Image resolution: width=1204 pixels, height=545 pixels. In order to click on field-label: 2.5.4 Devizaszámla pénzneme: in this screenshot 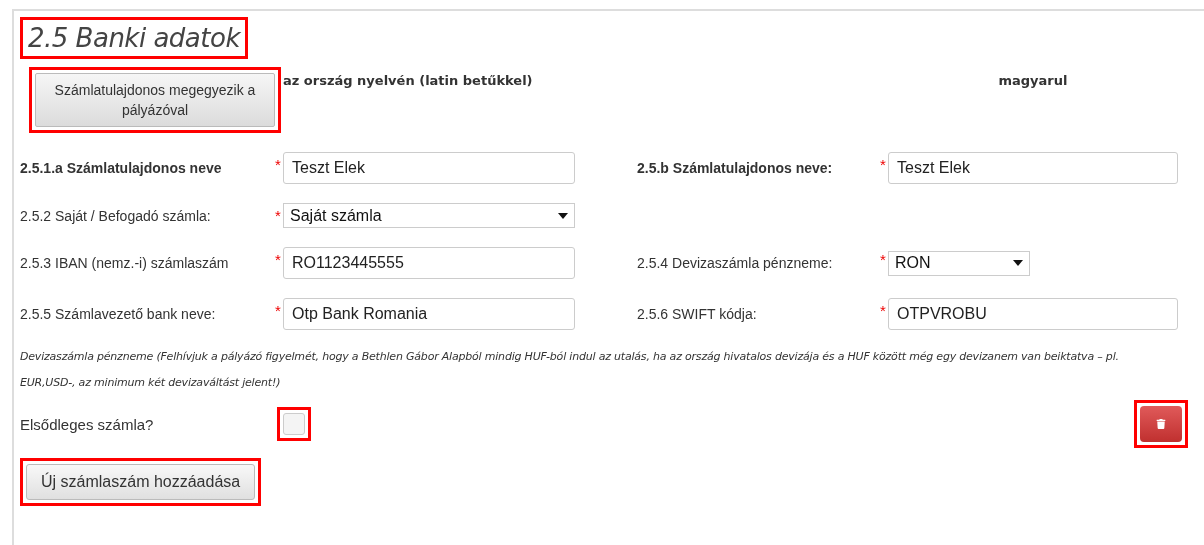, I will do `click(735, 263)`.